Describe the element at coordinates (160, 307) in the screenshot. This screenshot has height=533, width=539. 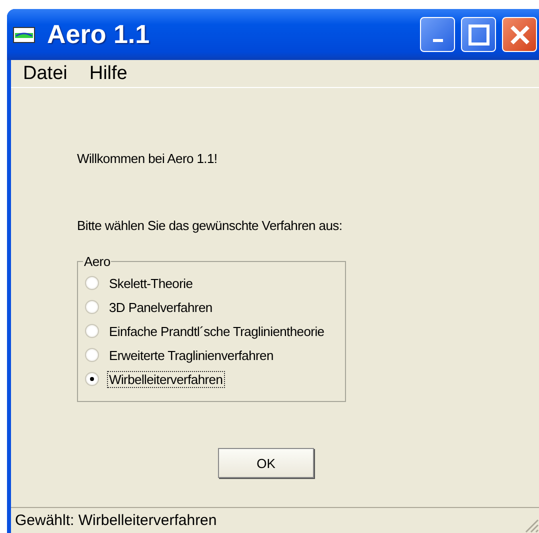
I see `radio-label: 3D Panelverfahren` at that location.